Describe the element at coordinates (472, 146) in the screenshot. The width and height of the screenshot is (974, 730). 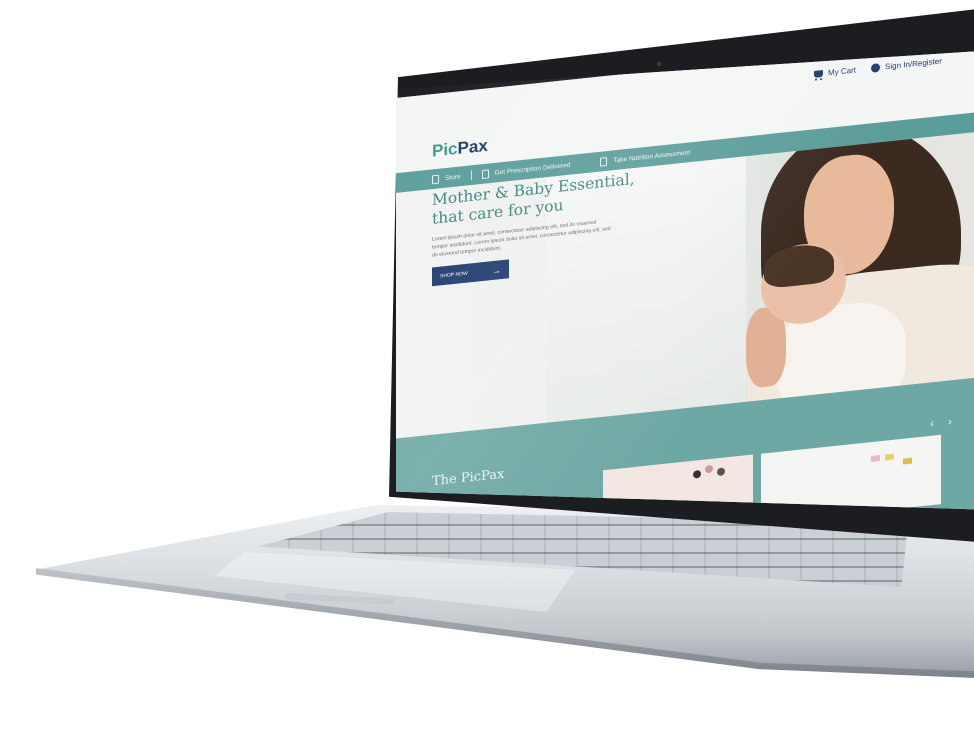
I see `logo-part-pax: Pax` at that location.